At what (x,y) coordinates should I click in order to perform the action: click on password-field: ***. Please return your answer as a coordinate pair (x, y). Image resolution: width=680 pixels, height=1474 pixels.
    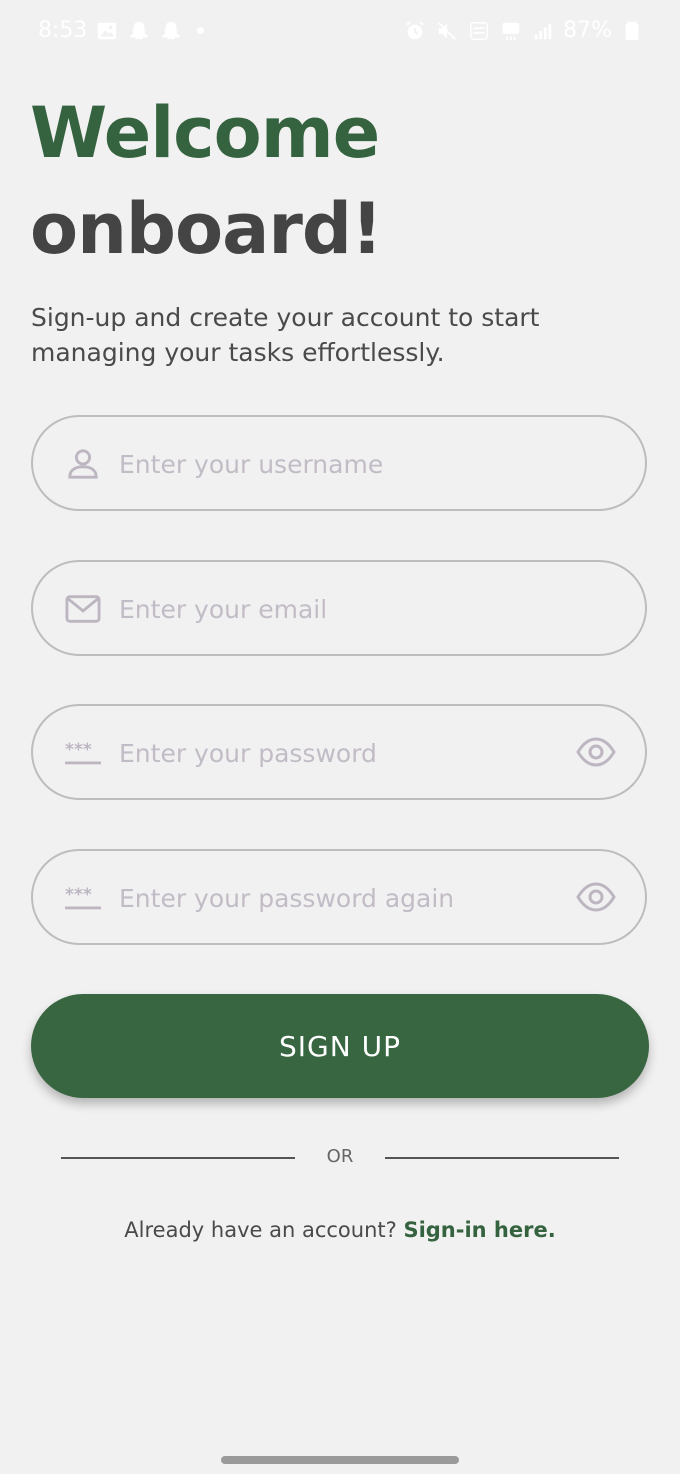
    Looking at the image, I should click on (339, 752).